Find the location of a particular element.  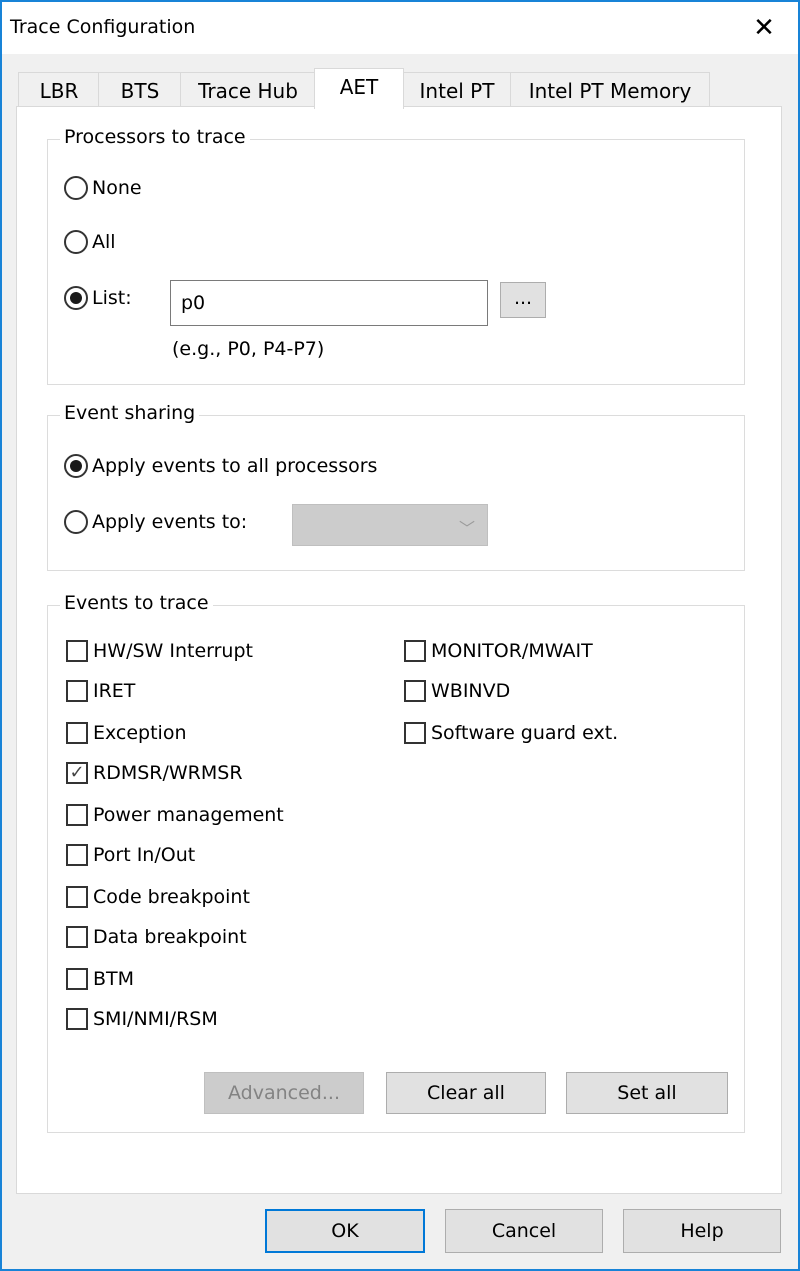

radio-none-label: None is located at coordinates (117, 188).